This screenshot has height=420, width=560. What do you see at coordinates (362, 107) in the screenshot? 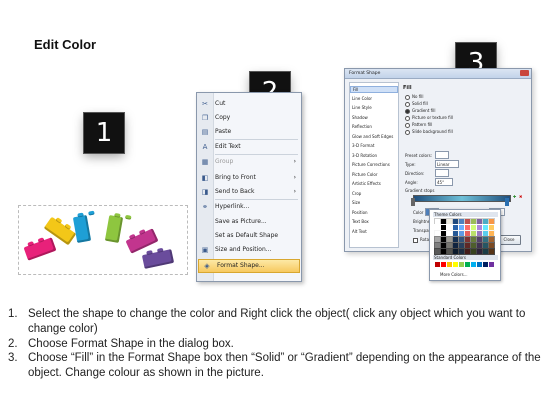
I see `category-line-style: Line Style` at bounding box center [362, 107].